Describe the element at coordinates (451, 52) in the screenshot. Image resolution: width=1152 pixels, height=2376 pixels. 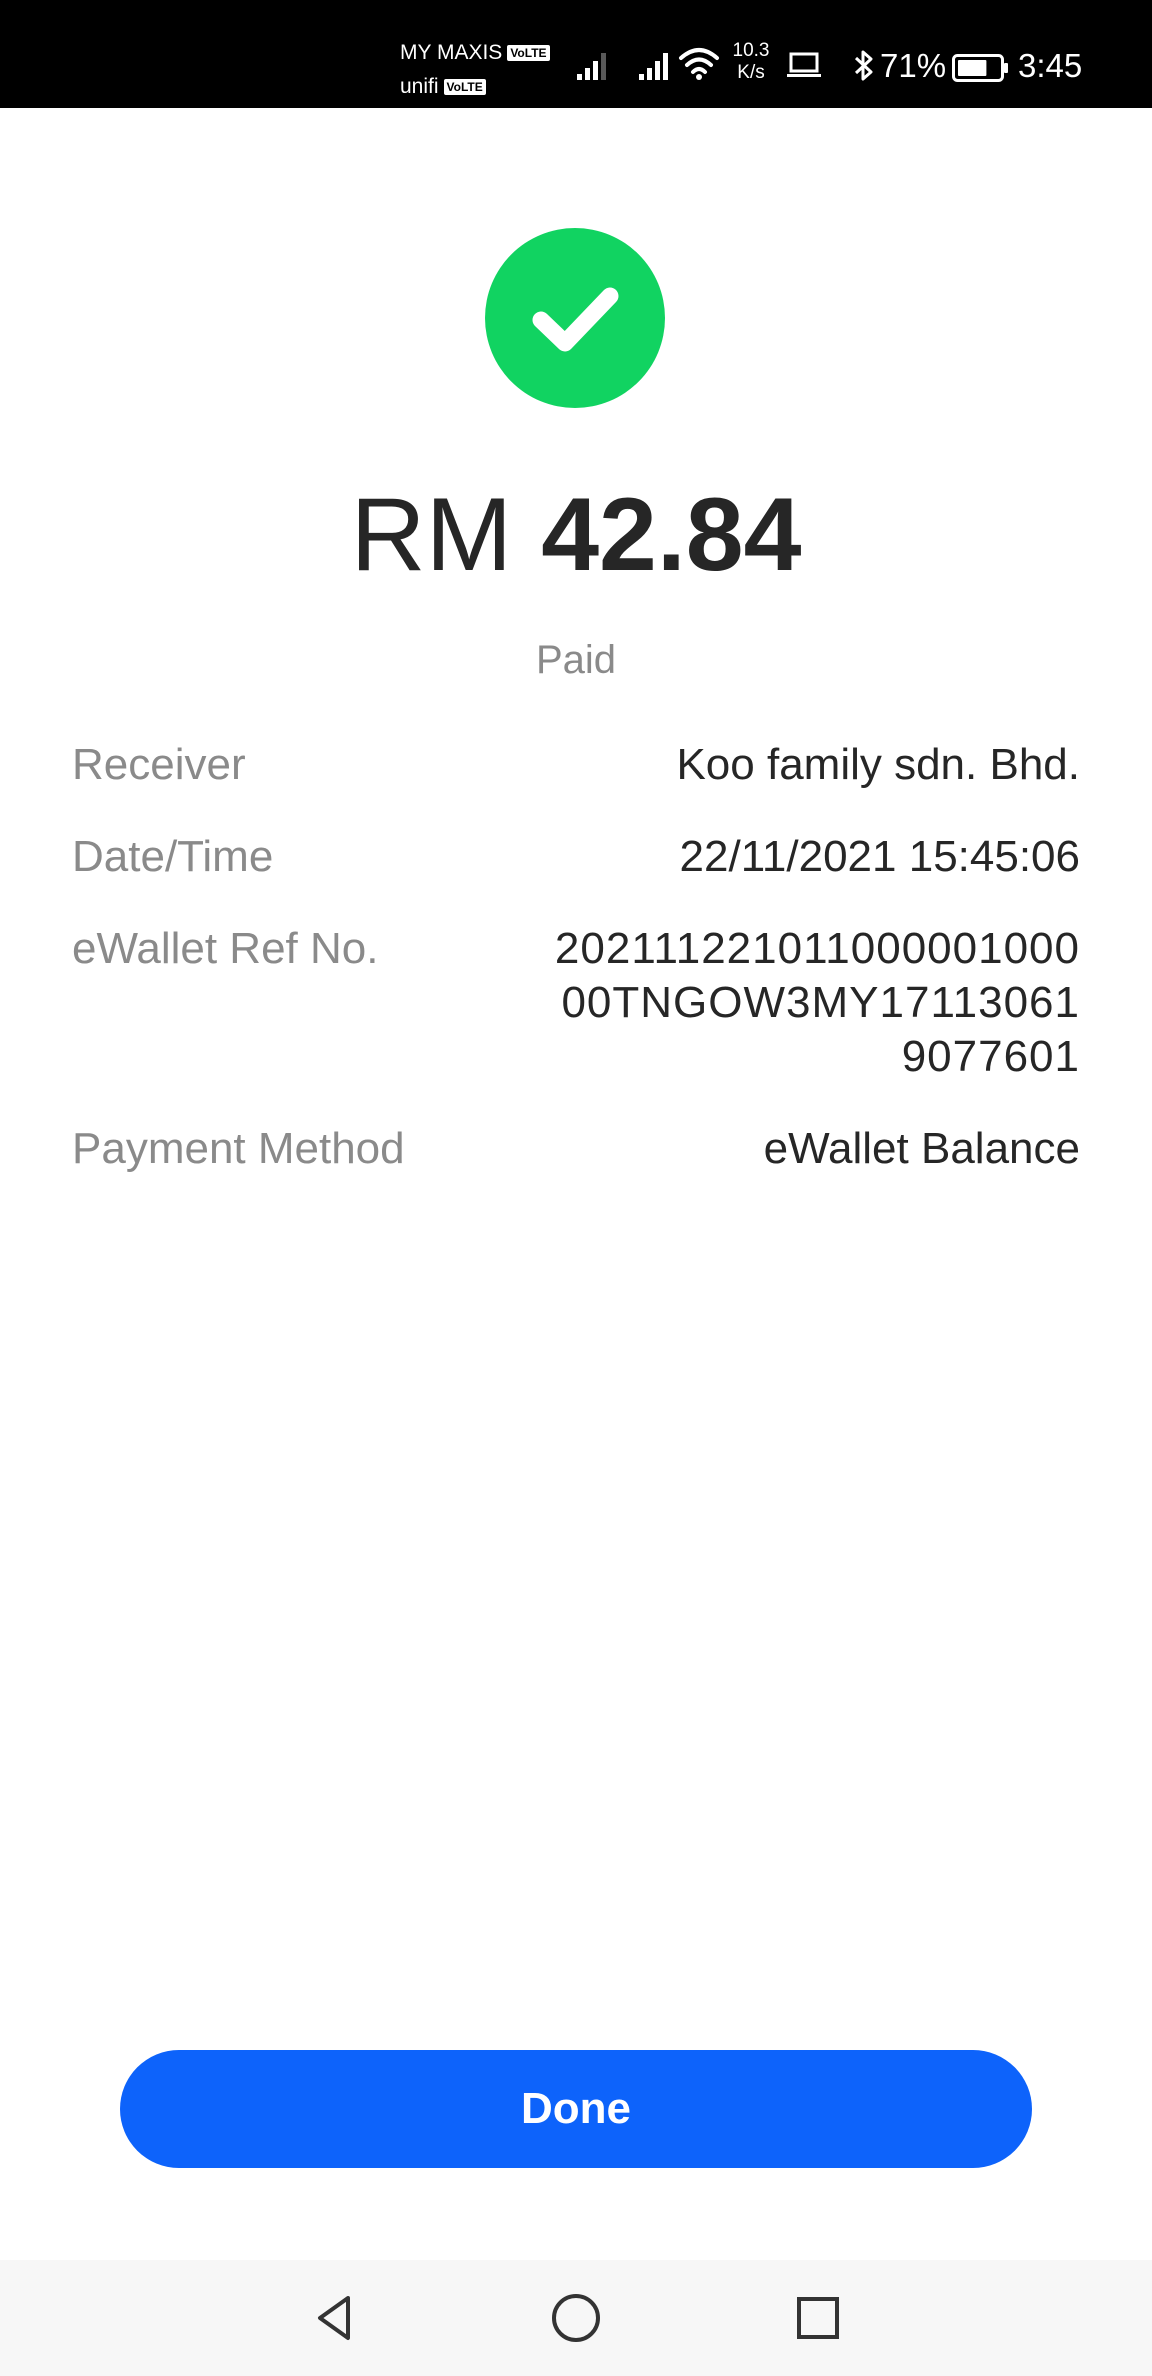
I see `carrier-name-primary: MY MAXIS` at that location.